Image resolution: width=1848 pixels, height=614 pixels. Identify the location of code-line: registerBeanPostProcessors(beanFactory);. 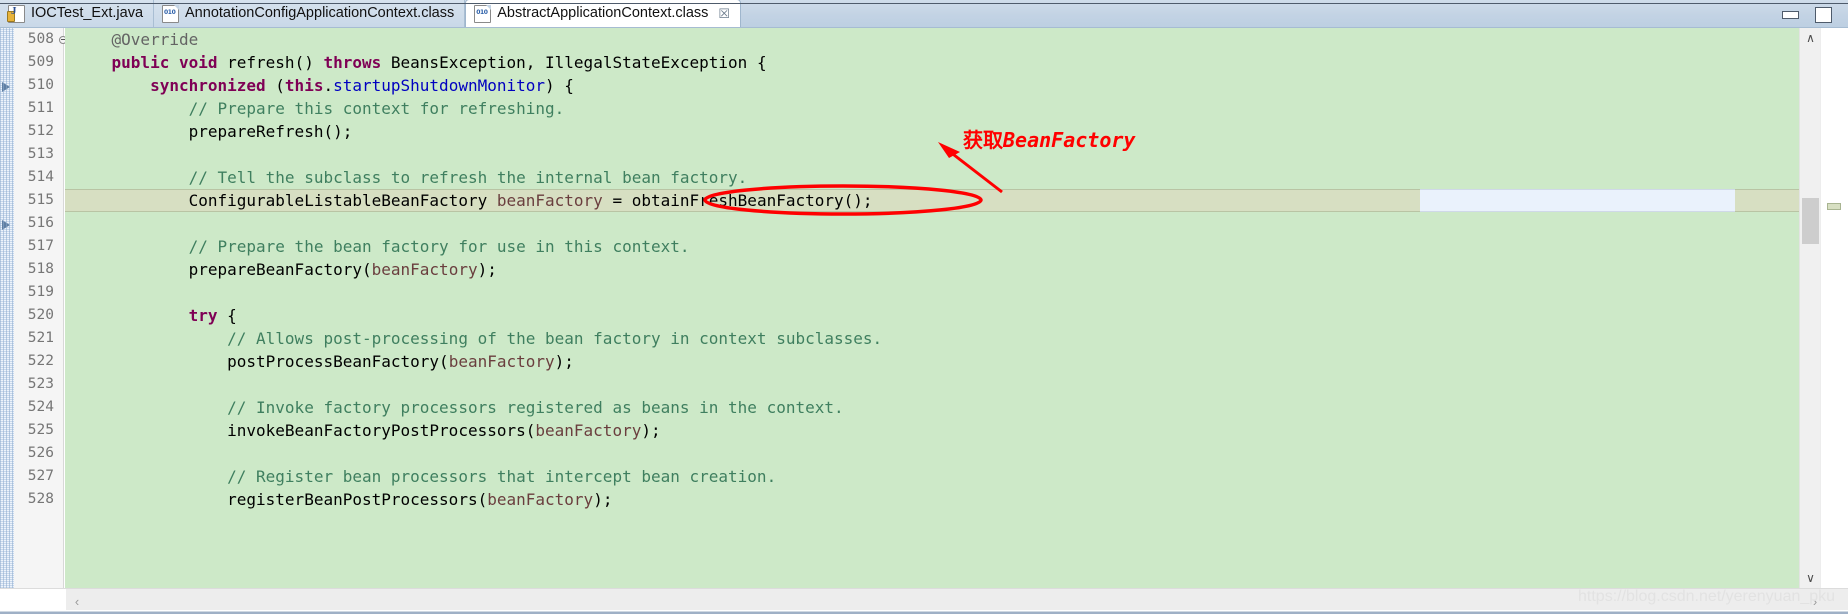
(932, 499).